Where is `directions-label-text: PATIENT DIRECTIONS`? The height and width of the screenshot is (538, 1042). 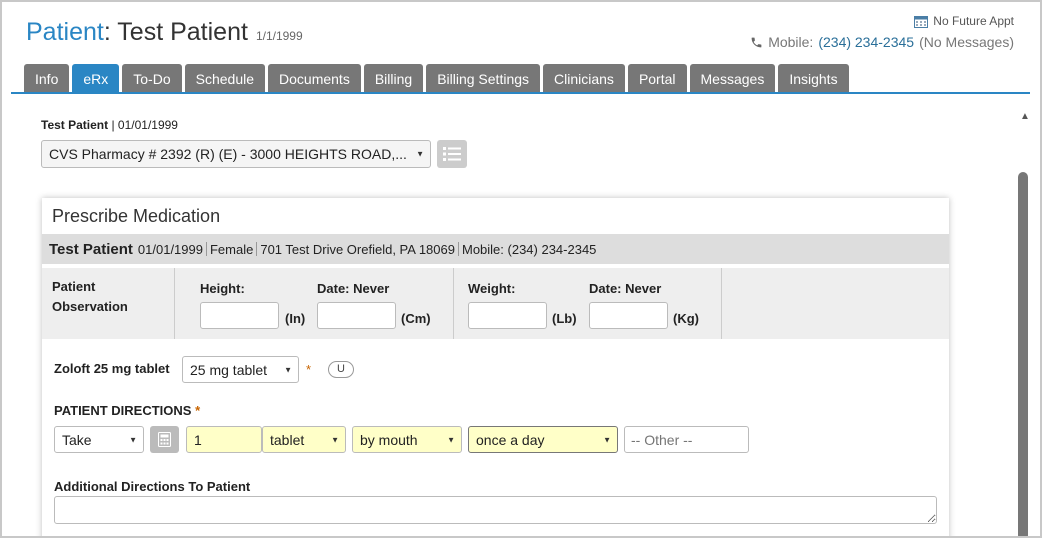
directions-label-text: PATIENT DIRECTIONS is located at coordinates (123, 410).